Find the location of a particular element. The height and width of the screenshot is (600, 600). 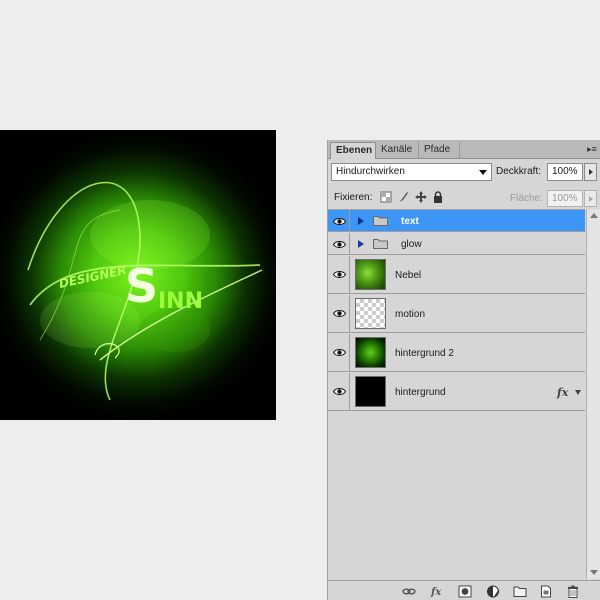

layer-row-motion: motion is located at coordinates (456, 314).